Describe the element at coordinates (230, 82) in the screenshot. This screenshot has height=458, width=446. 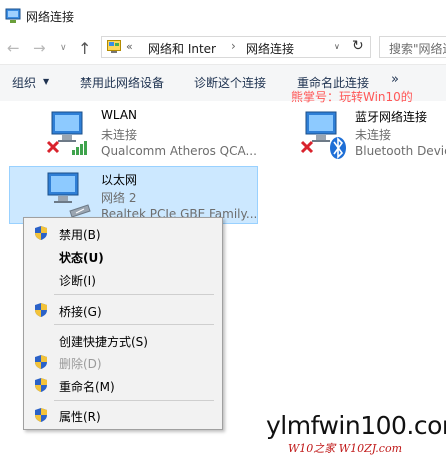
I see `diagnose-connection-button: 诊断这个连接` at that location.